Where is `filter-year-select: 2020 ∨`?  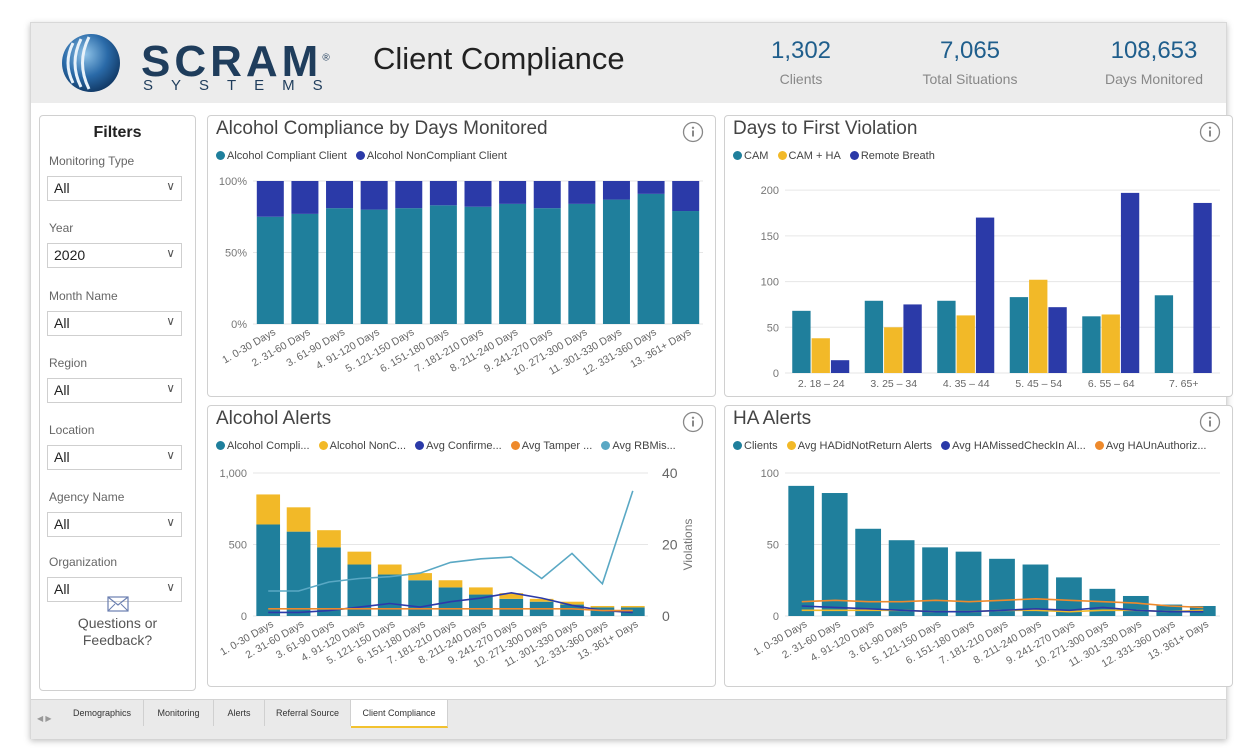
filter-year-select: 2020 ∨ is located at coordinates (114, 255).